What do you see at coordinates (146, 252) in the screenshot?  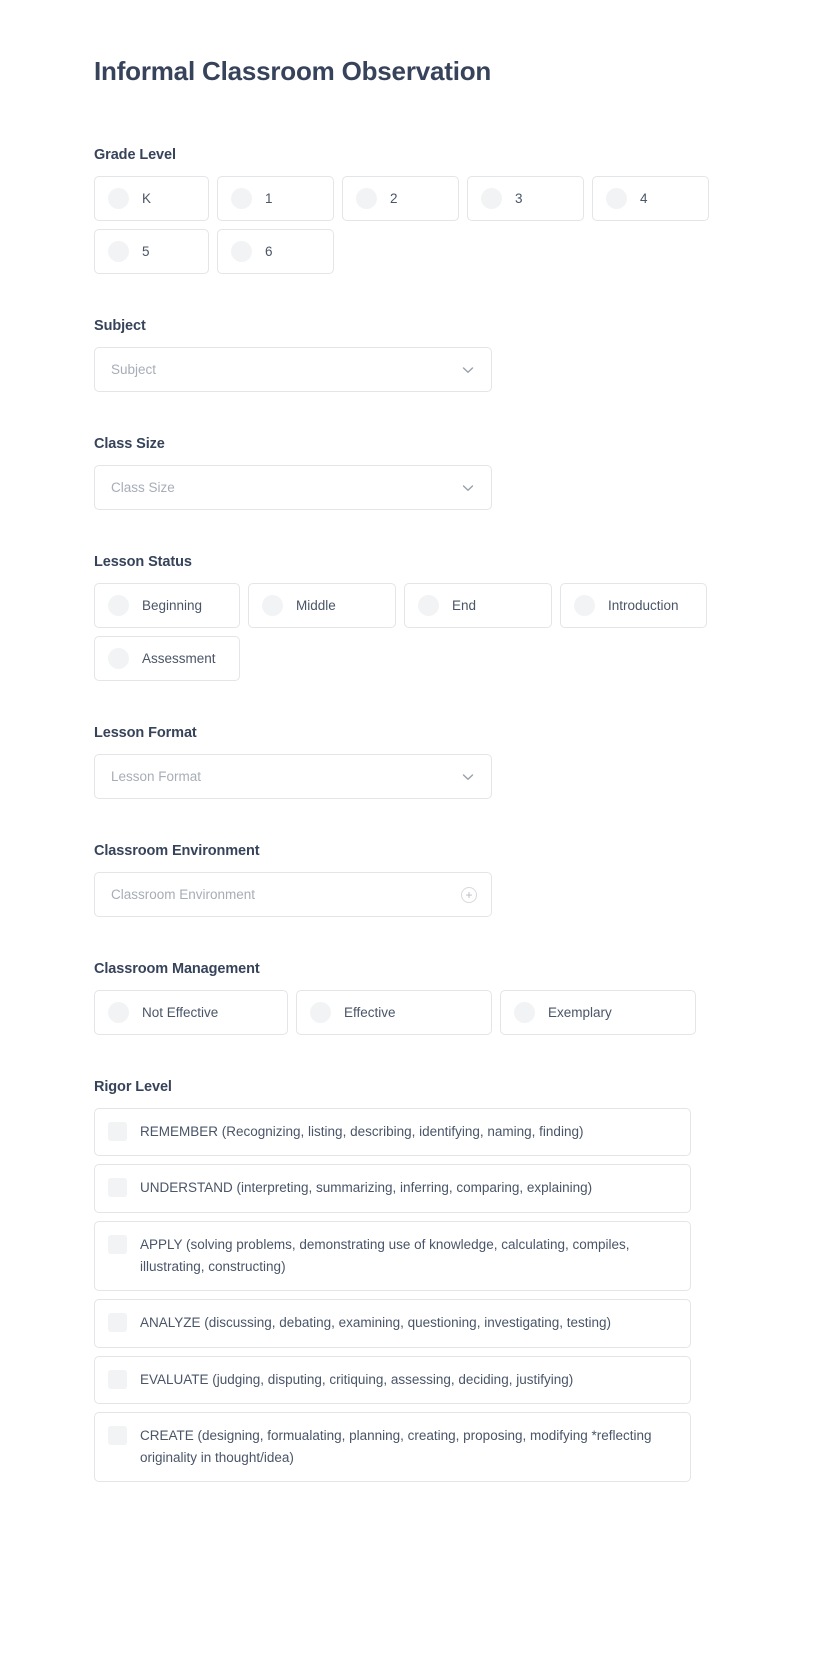 I see `option-label: 5` at bounding box center [146, 252].